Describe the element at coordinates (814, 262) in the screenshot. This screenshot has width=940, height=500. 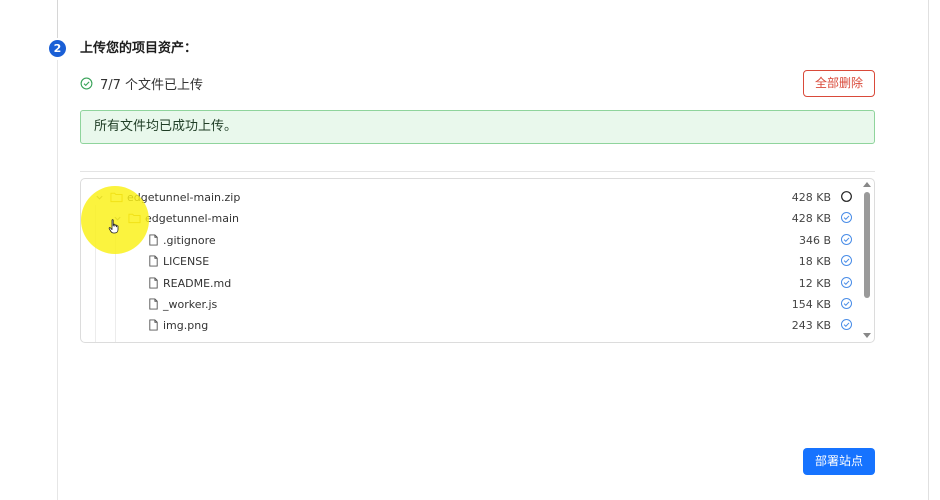
I see `file-size: 18 KB` at that location.